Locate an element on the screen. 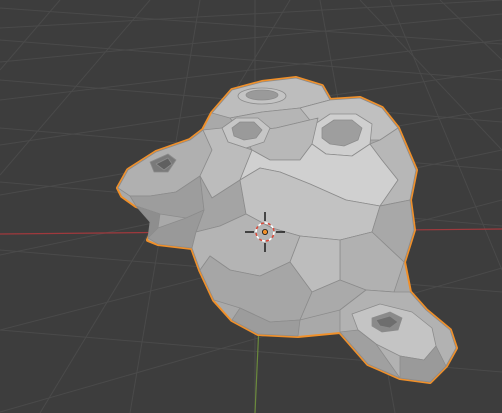 The height and width of the screenshot is (413, 502). object-origin-icon is located at coordinates (264, 231).